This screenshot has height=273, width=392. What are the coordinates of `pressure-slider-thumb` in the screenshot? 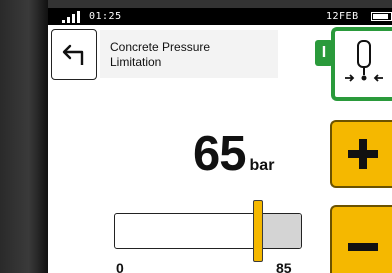 It's located at (257, 231).